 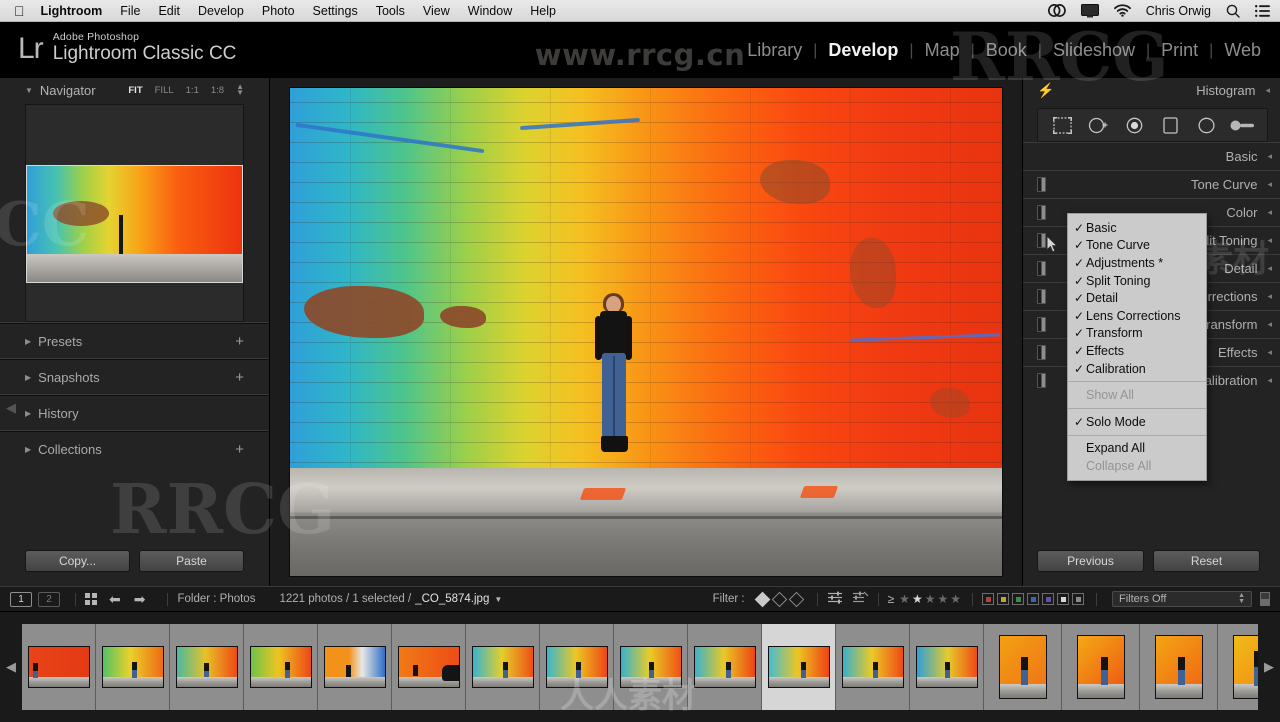 What do you see at coordinates (1182, 599) in the screenshot?
I see `filter-preset-dropdown: Filters Off ▲ ▼` at bounding box center [1182, 599].